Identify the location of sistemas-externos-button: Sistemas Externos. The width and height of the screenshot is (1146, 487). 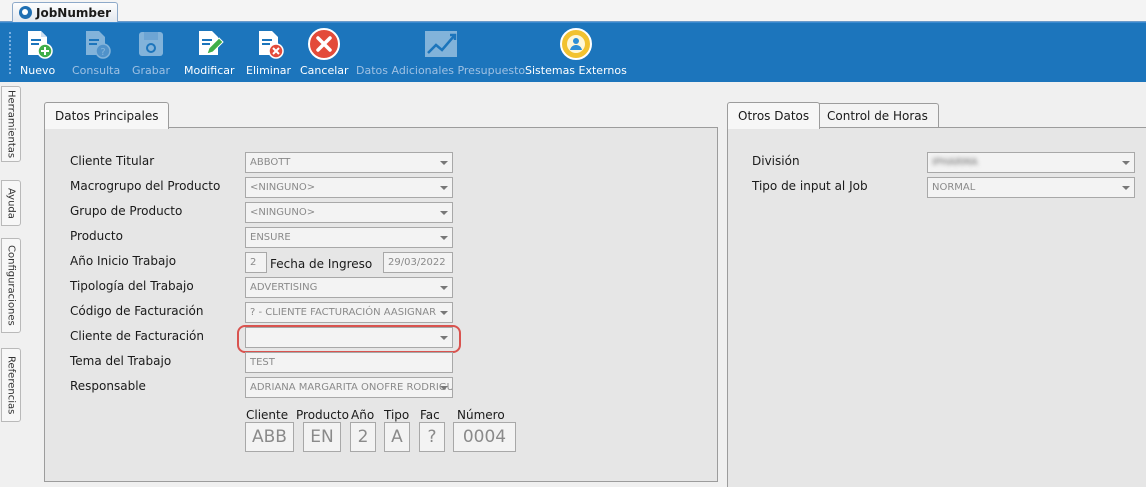
(576, 53).